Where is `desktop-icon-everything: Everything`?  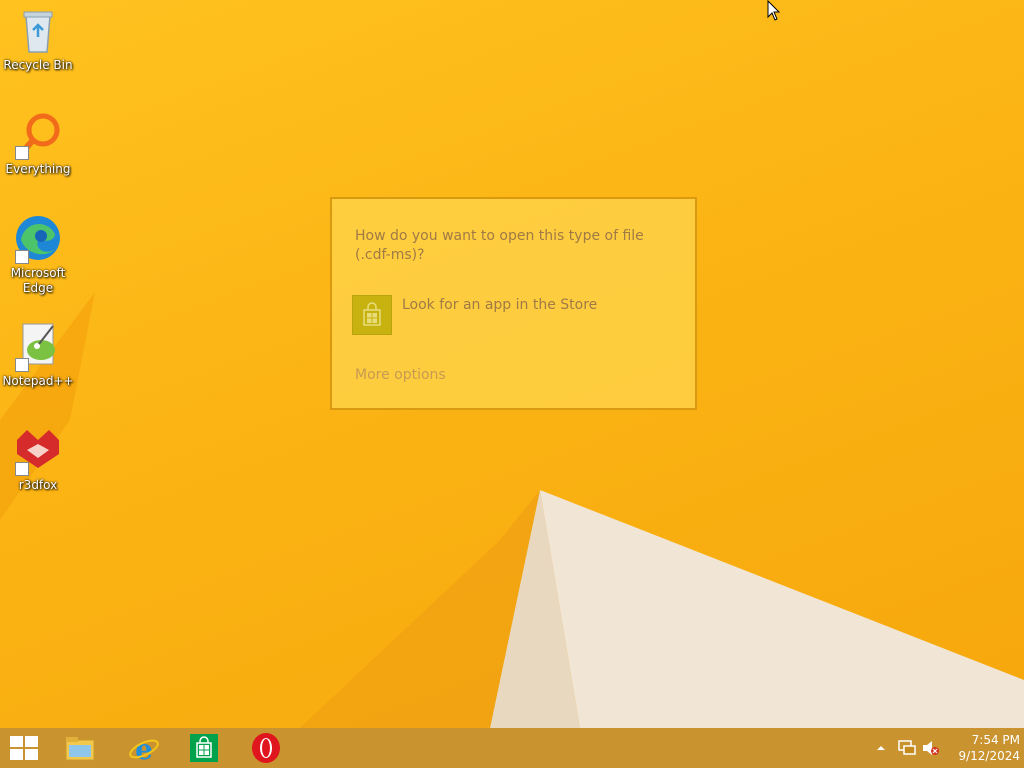
desktop-icon-everything: Everything is located at coordinates (38, 143).